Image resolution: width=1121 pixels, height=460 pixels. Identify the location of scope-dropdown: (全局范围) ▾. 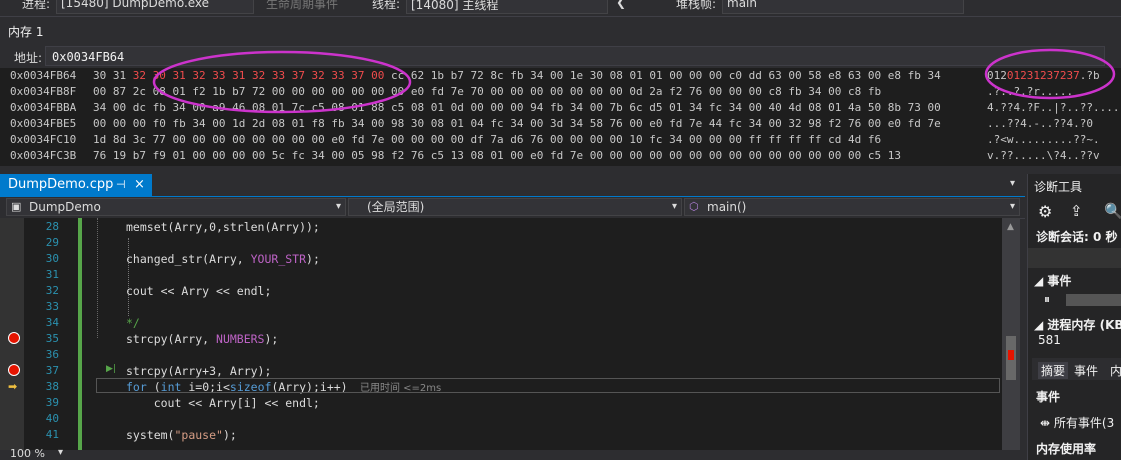
(515, 207).